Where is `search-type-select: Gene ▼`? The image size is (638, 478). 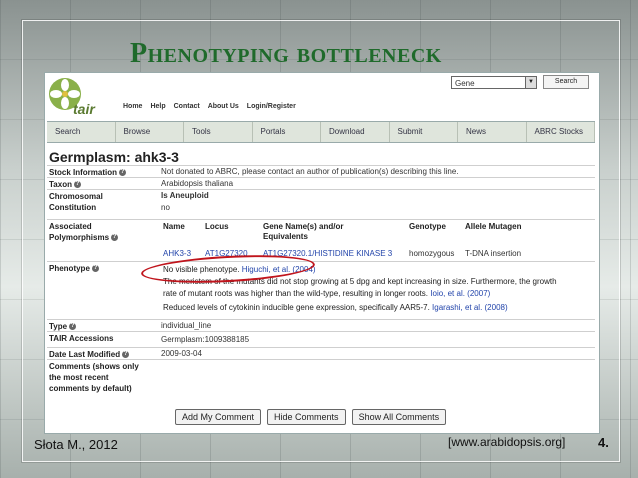 search-type-select: Gene ▼ is located at coordinates (494, 82).